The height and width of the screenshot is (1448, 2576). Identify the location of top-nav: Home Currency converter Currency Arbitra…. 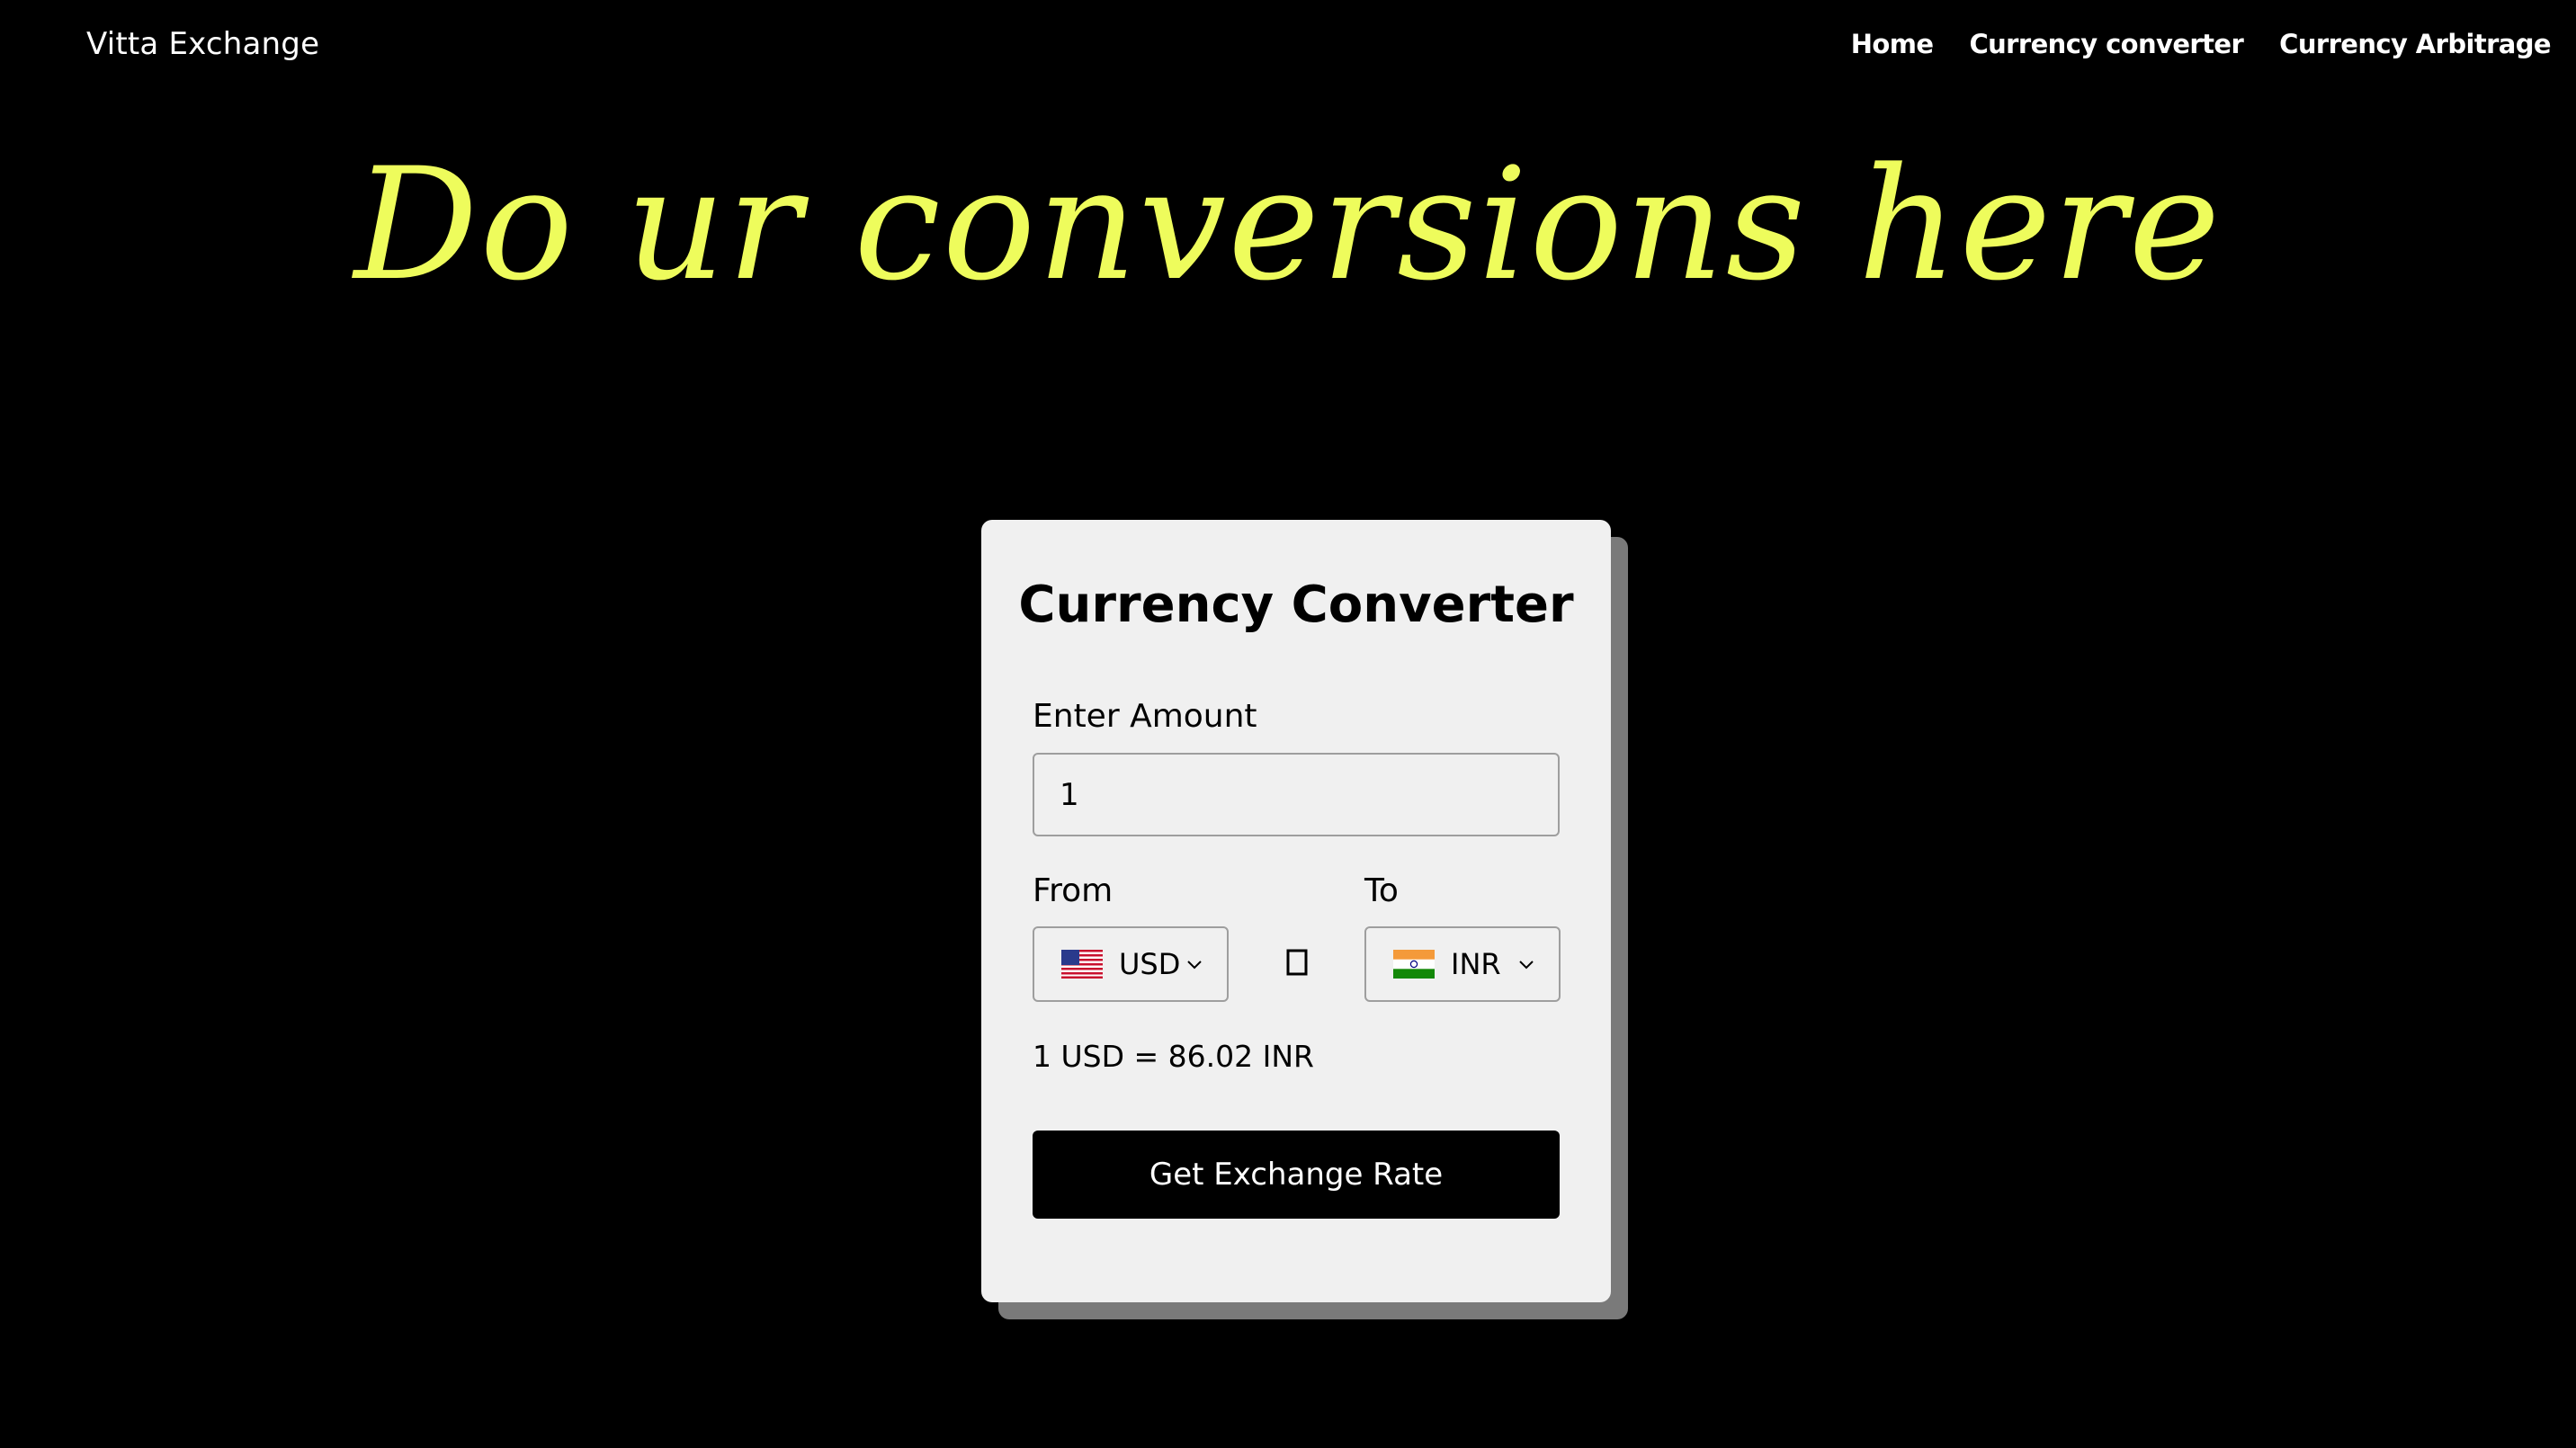
(2201, 44).